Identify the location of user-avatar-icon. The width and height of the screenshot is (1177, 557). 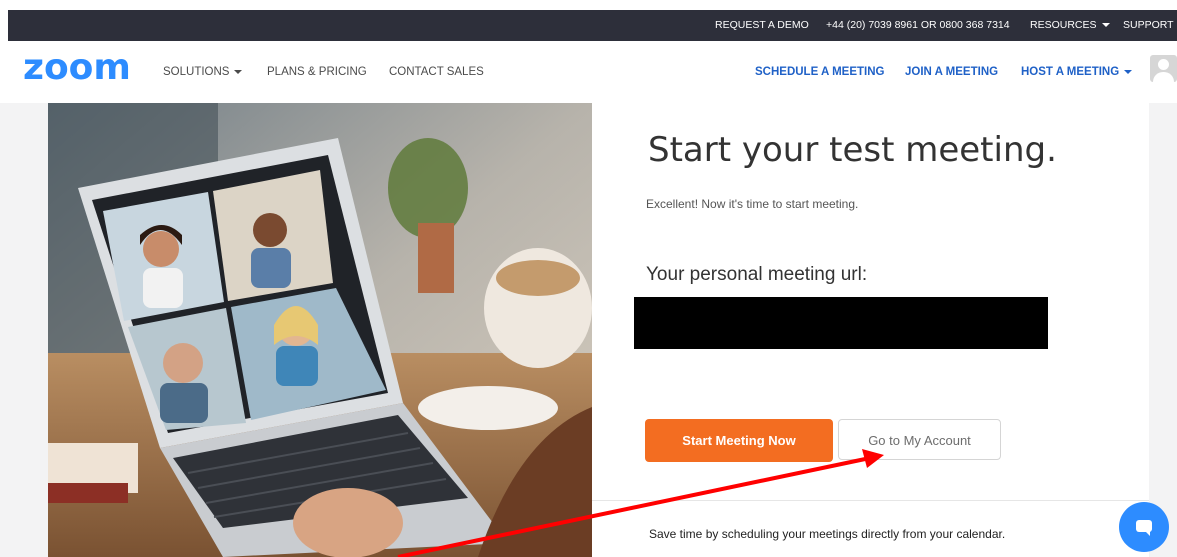
(1163, 68).